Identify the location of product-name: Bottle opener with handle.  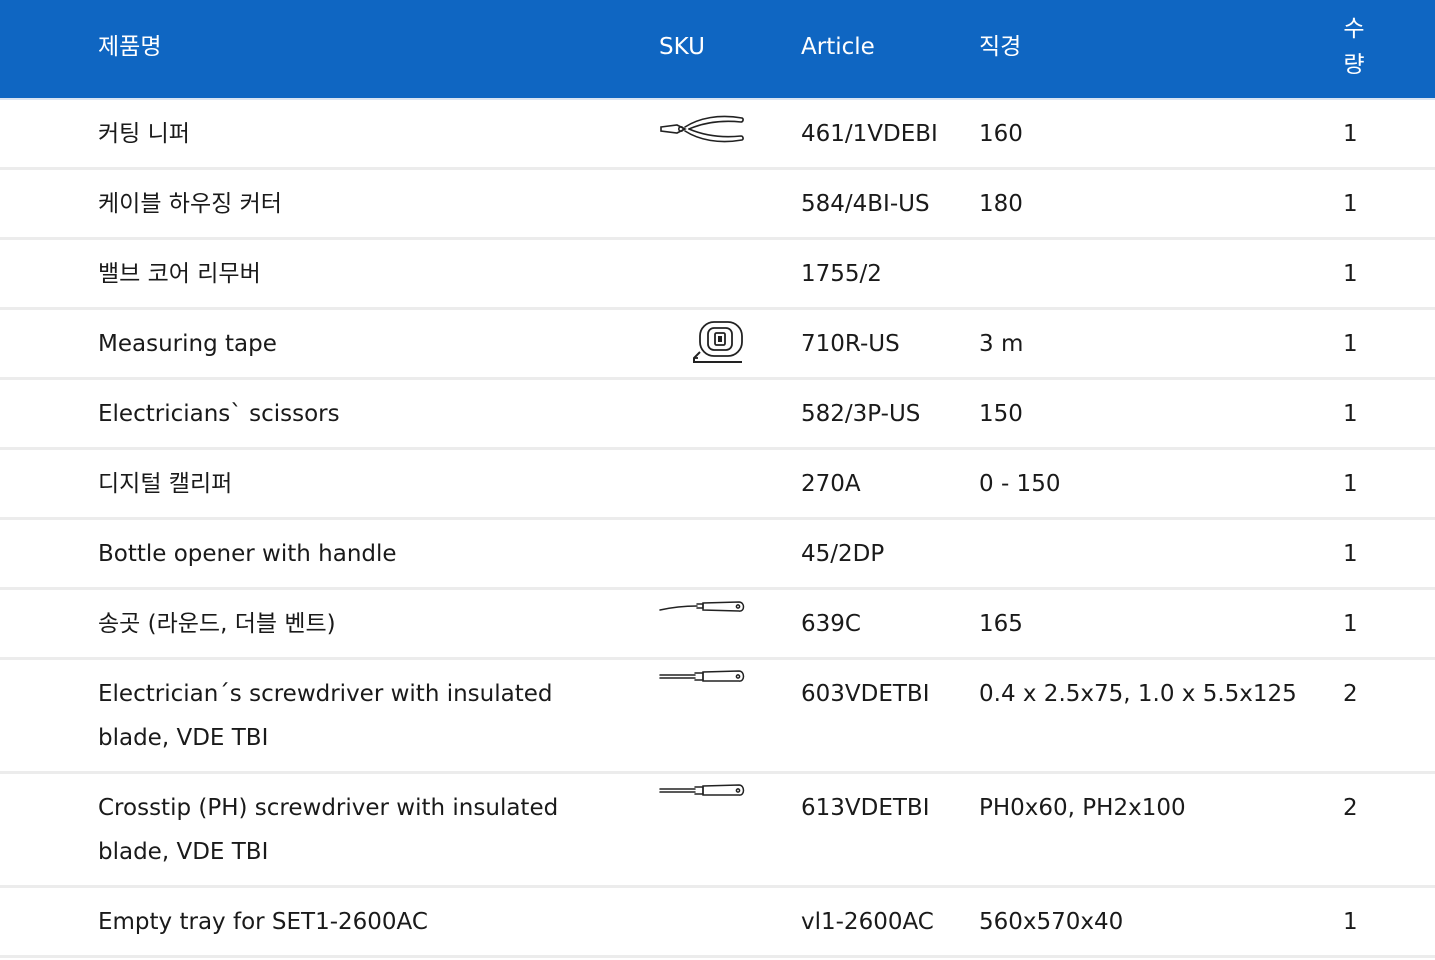
(358, 554).